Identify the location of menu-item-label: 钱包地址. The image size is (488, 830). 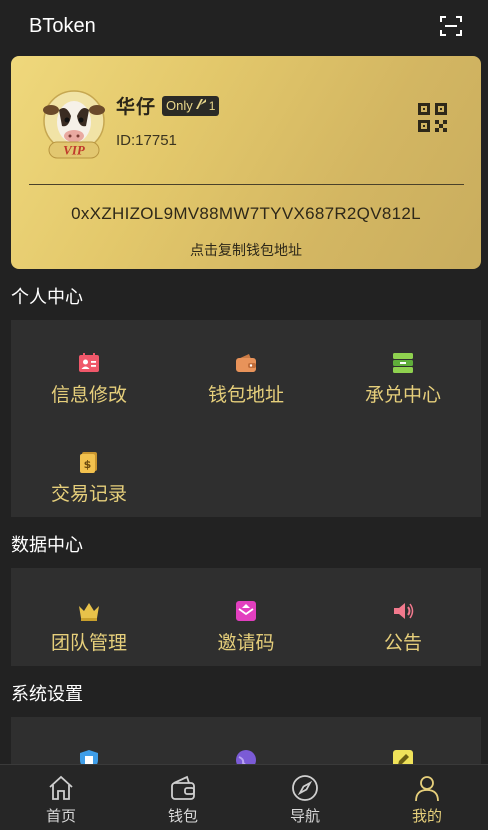
(245, 395).